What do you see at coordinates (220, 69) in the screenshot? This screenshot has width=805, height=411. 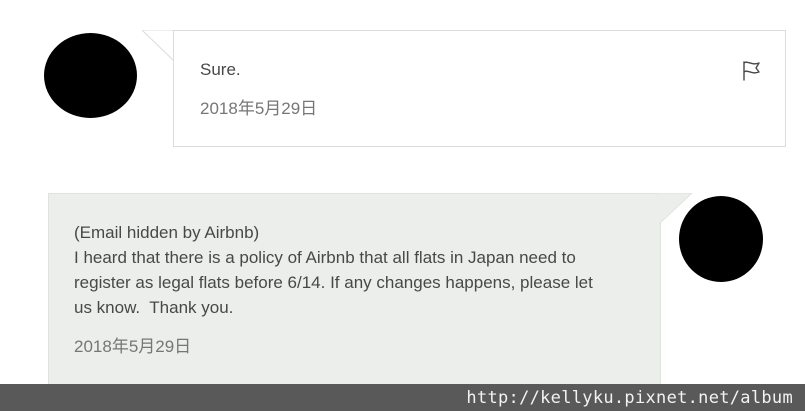 I see `message-text: Sure.` at bounding box center [220, 69].